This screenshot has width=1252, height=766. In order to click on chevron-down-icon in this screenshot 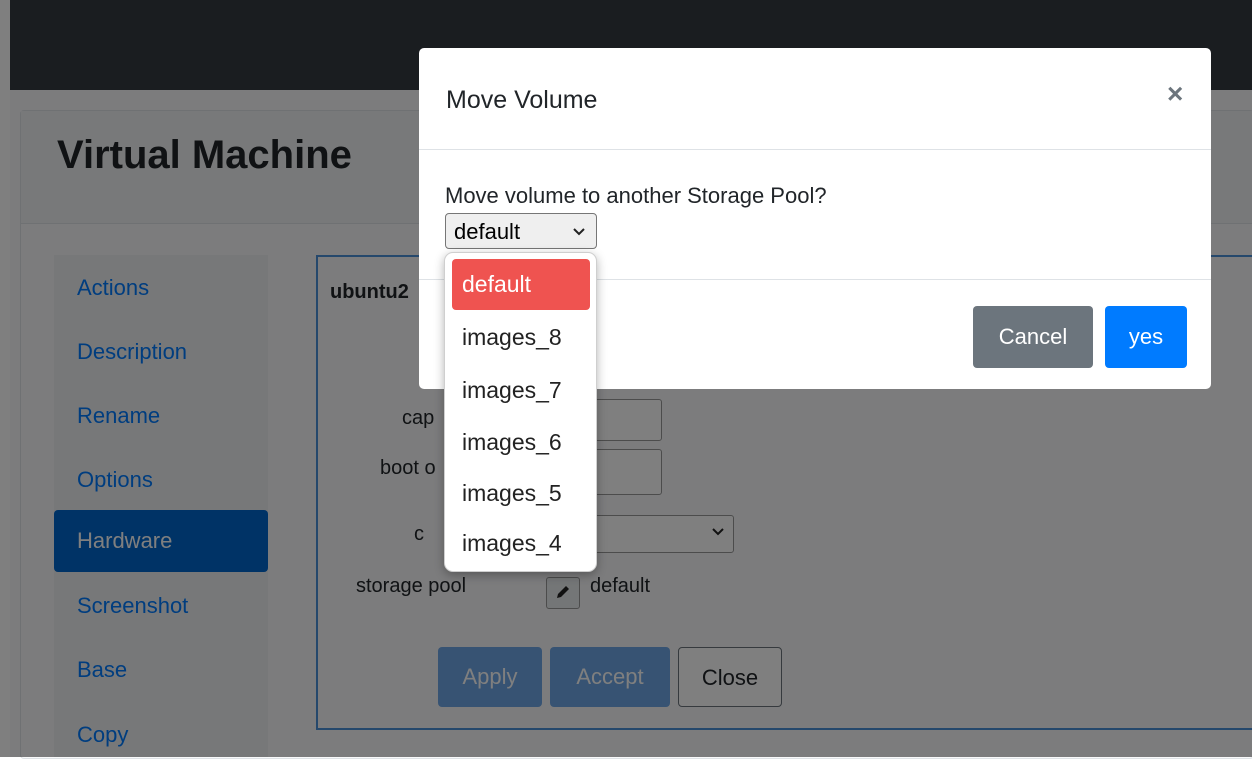, I will do `click(579, 233)`.